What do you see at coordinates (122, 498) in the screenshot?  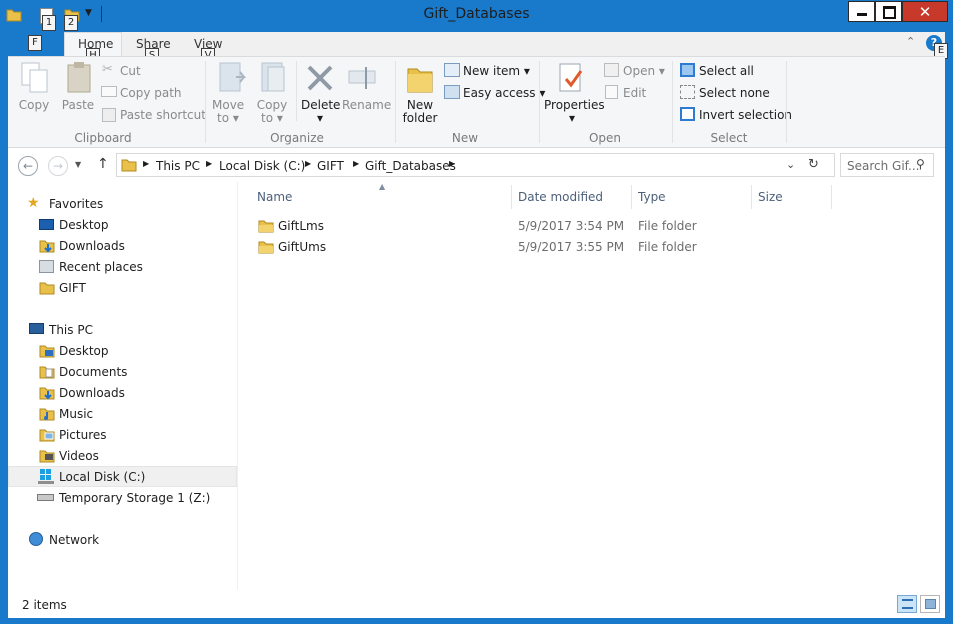 I see `nav-pc-temporary-storage: Temporary Storage 1 (Z:)` at bounding box center [122, 498].